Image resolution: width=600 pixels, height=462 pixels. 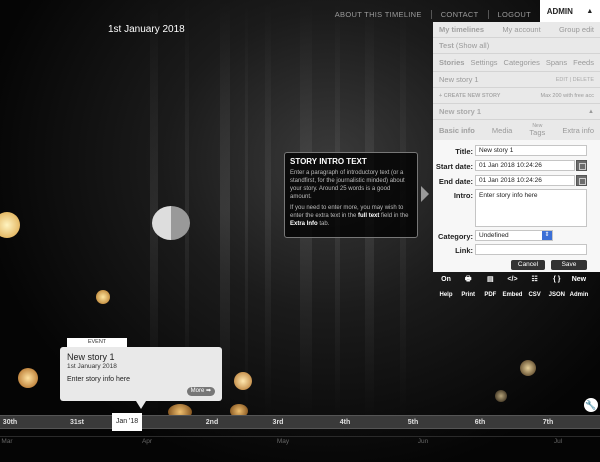 I want to click on tab-group-edit: Group edit, so click(x=576, y=29).